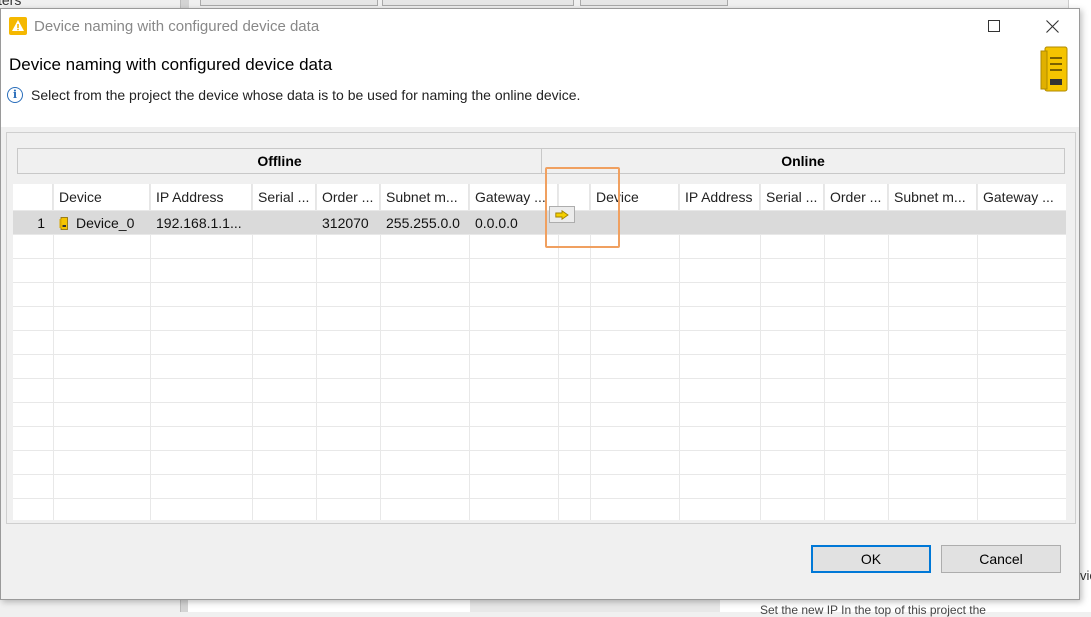 This screenshot has width=1091, height=617. What do you see at coordinates (18, 26) in the screenshot?
I see `warning-app-icon` at bounding box center [18, 26].